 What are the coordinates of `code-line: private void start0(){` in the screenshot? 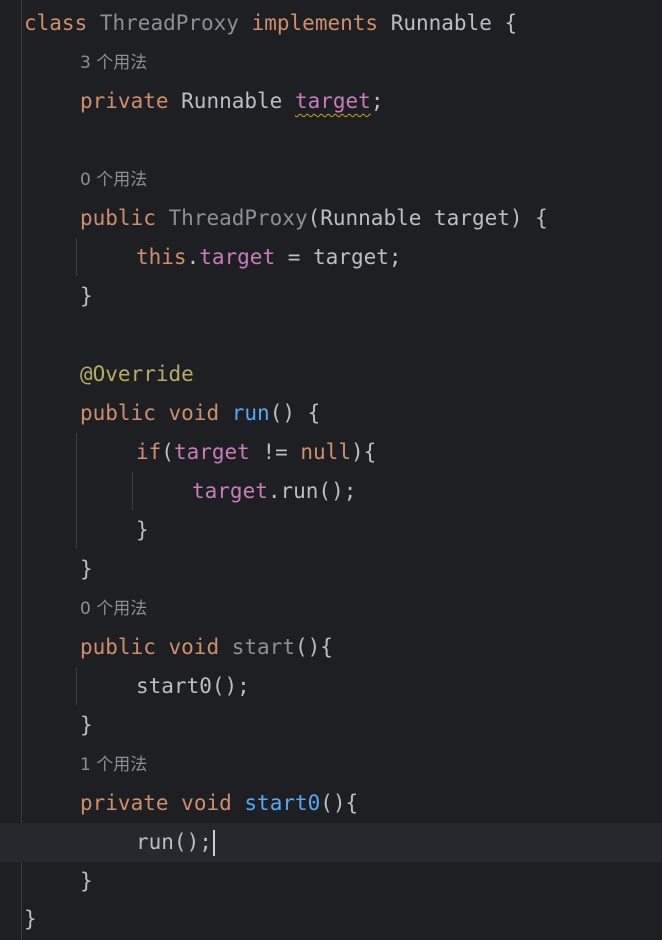 It's located at (331, 803).